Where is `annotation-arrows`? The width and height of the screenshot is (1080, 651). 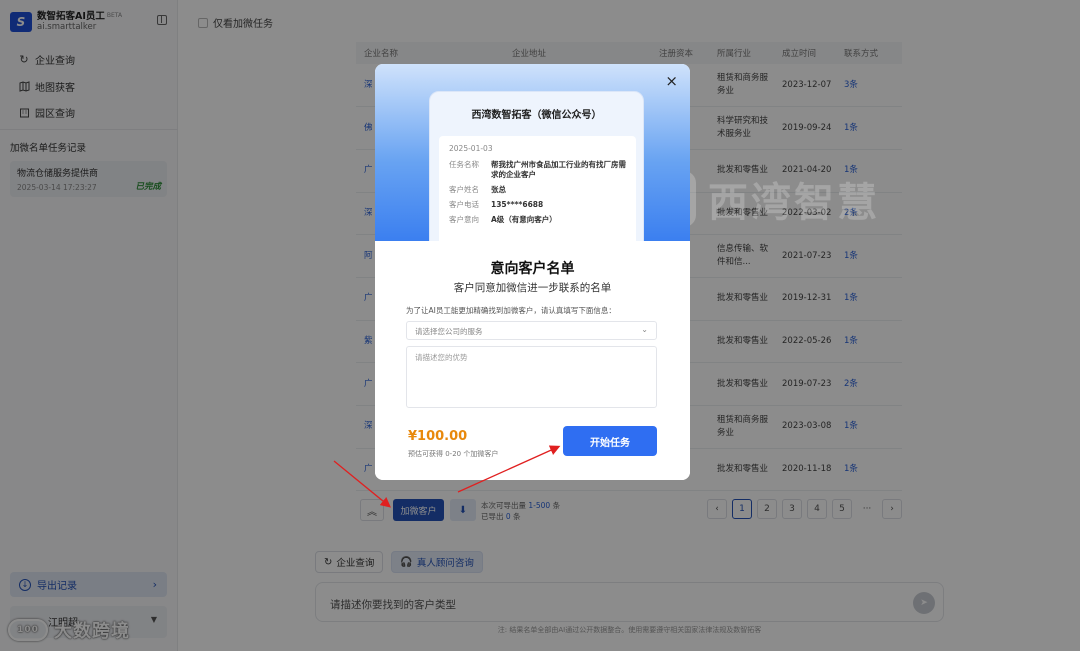
annotation-arrows is located at coordinates (447, 476).